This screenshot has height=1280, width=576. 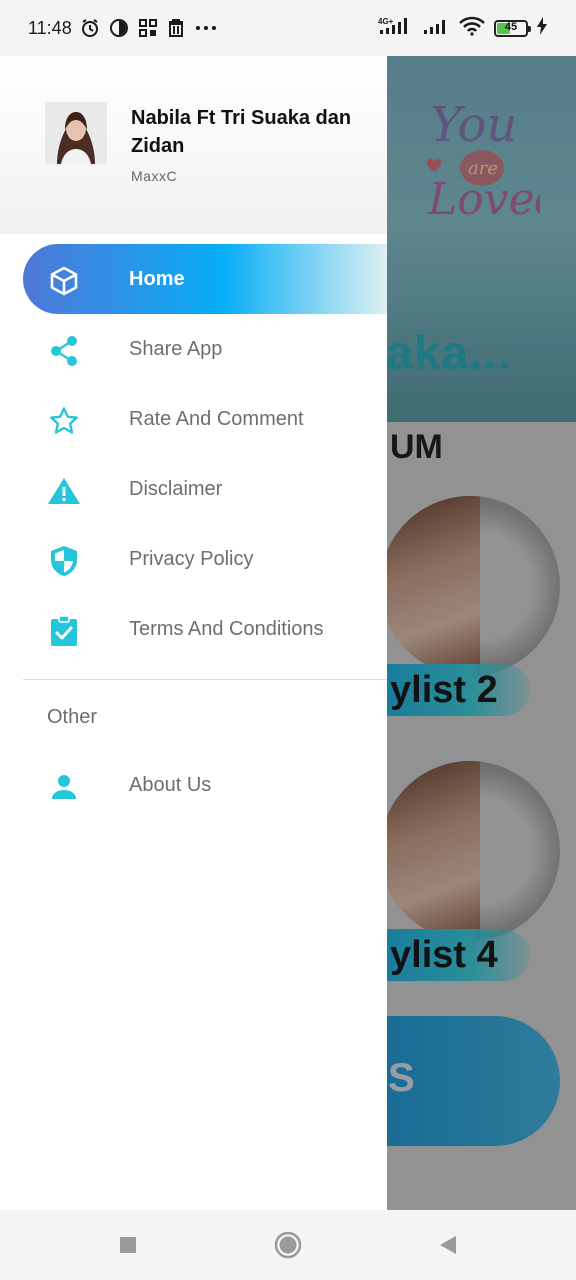 I want to click on circle-icon, so click(x=288, y=1245).